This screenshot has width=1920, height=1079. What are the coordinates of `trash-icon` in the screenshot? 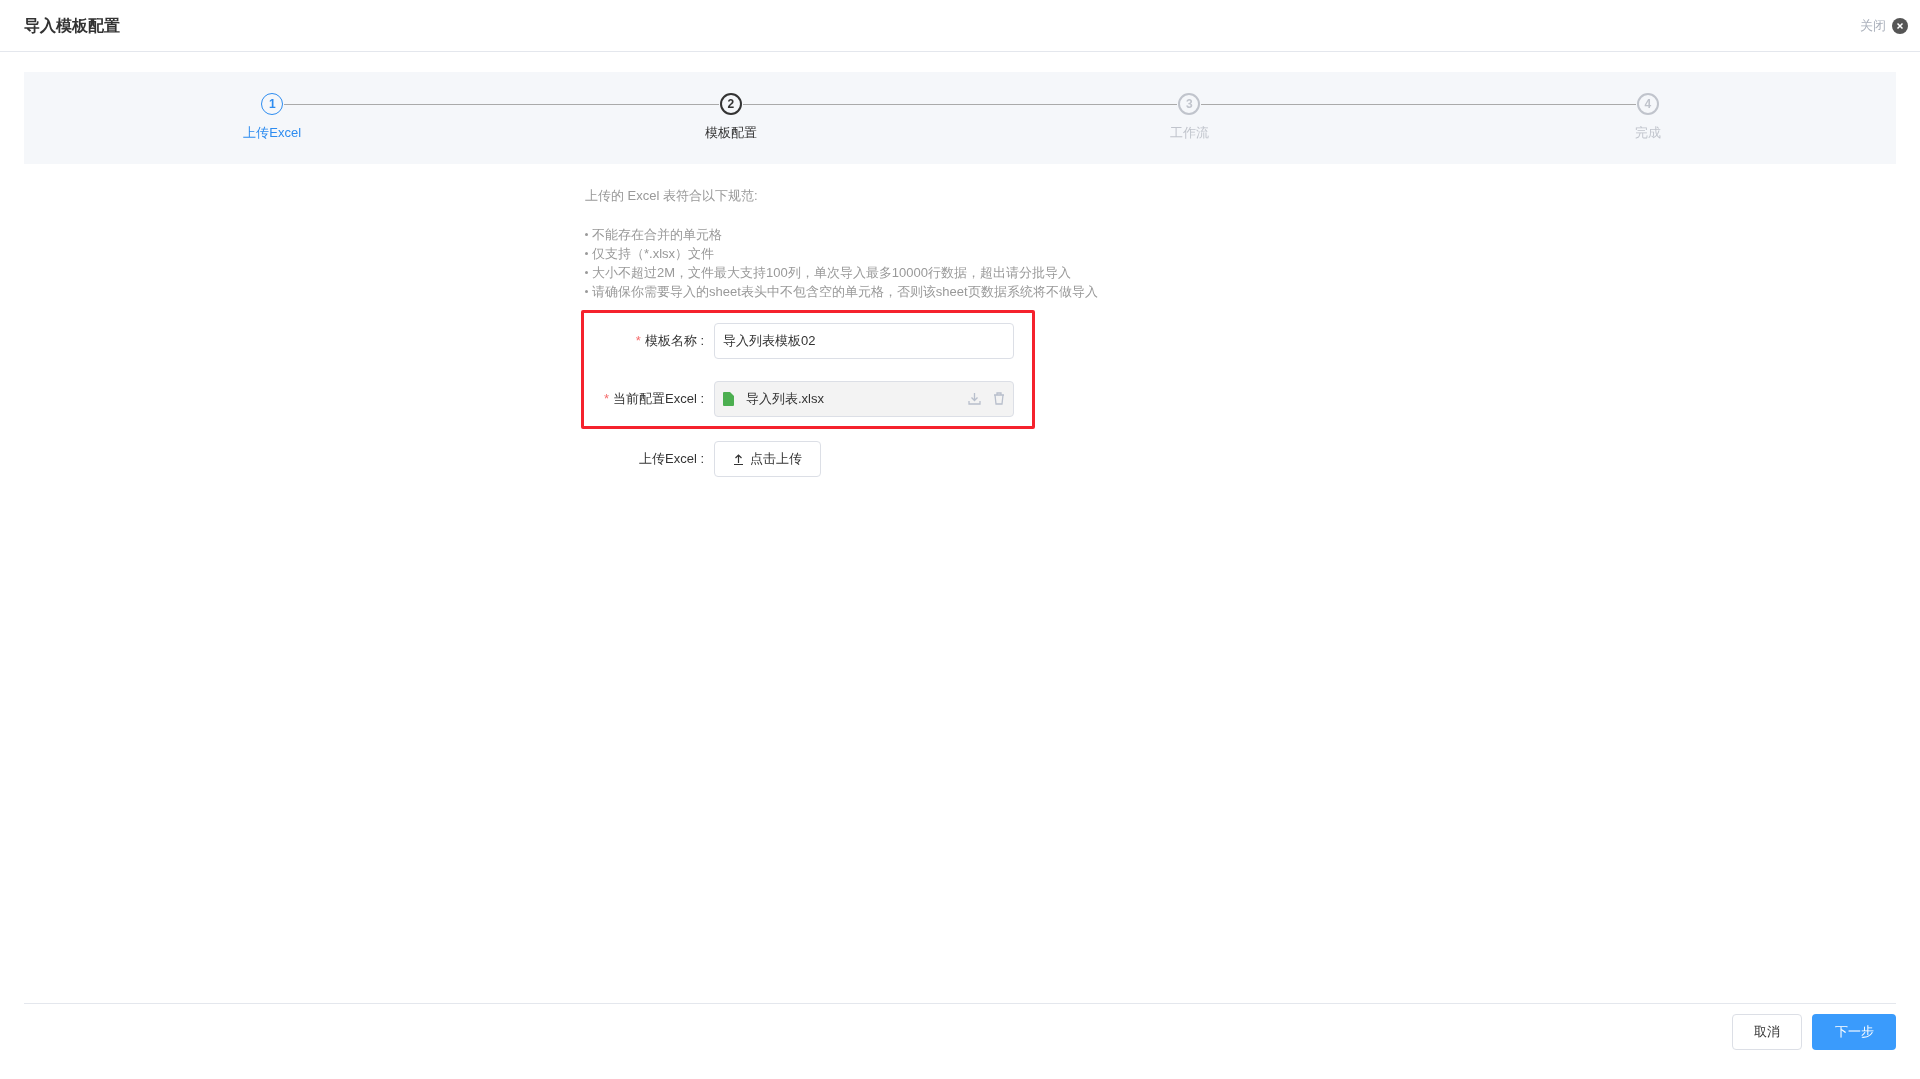 It's located at (999, 398).